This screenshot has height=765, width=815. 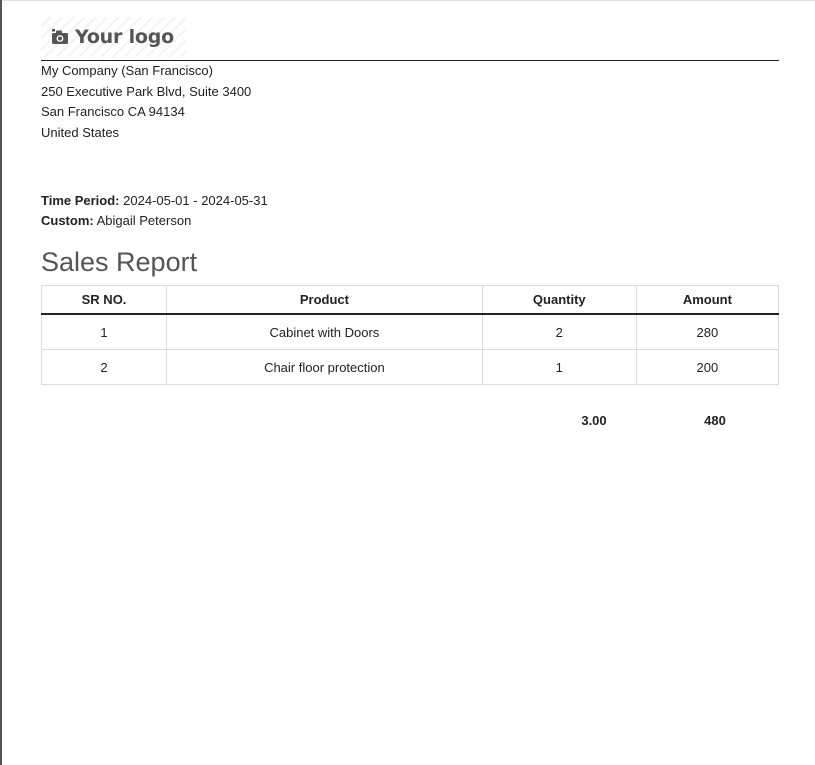 I want to click on table-row: 1 Cabinet with Doors 2 280, so click(x=410, y=331).